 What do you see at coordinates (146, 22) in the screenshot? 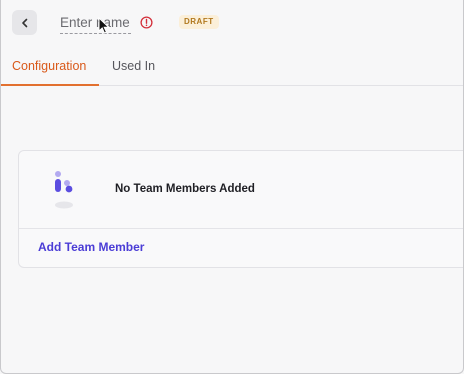
I see `alert-circle-icon` at bounding box center [146, 22].